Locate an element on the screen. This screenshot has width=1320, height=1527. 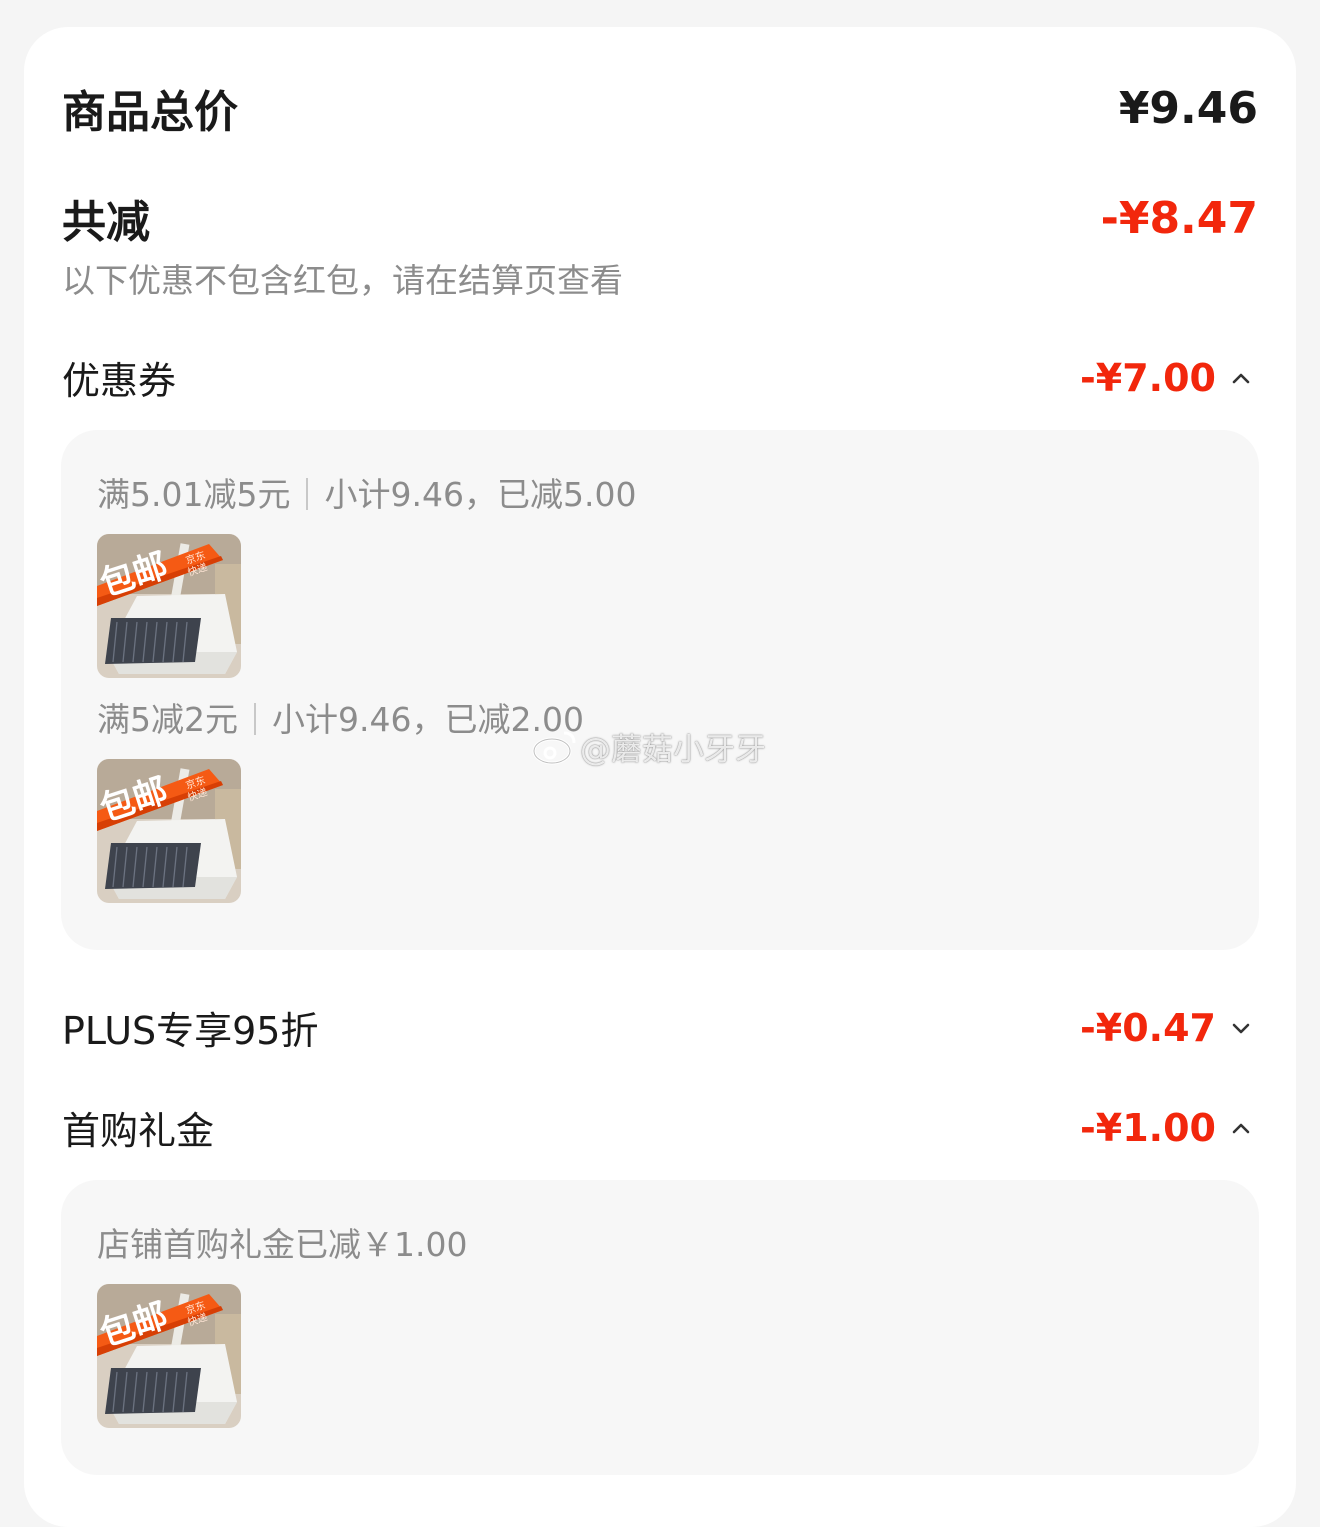
discount-note: 以下优惠不包含红包，请在结算页查看 is located at coordinates (342, 280).